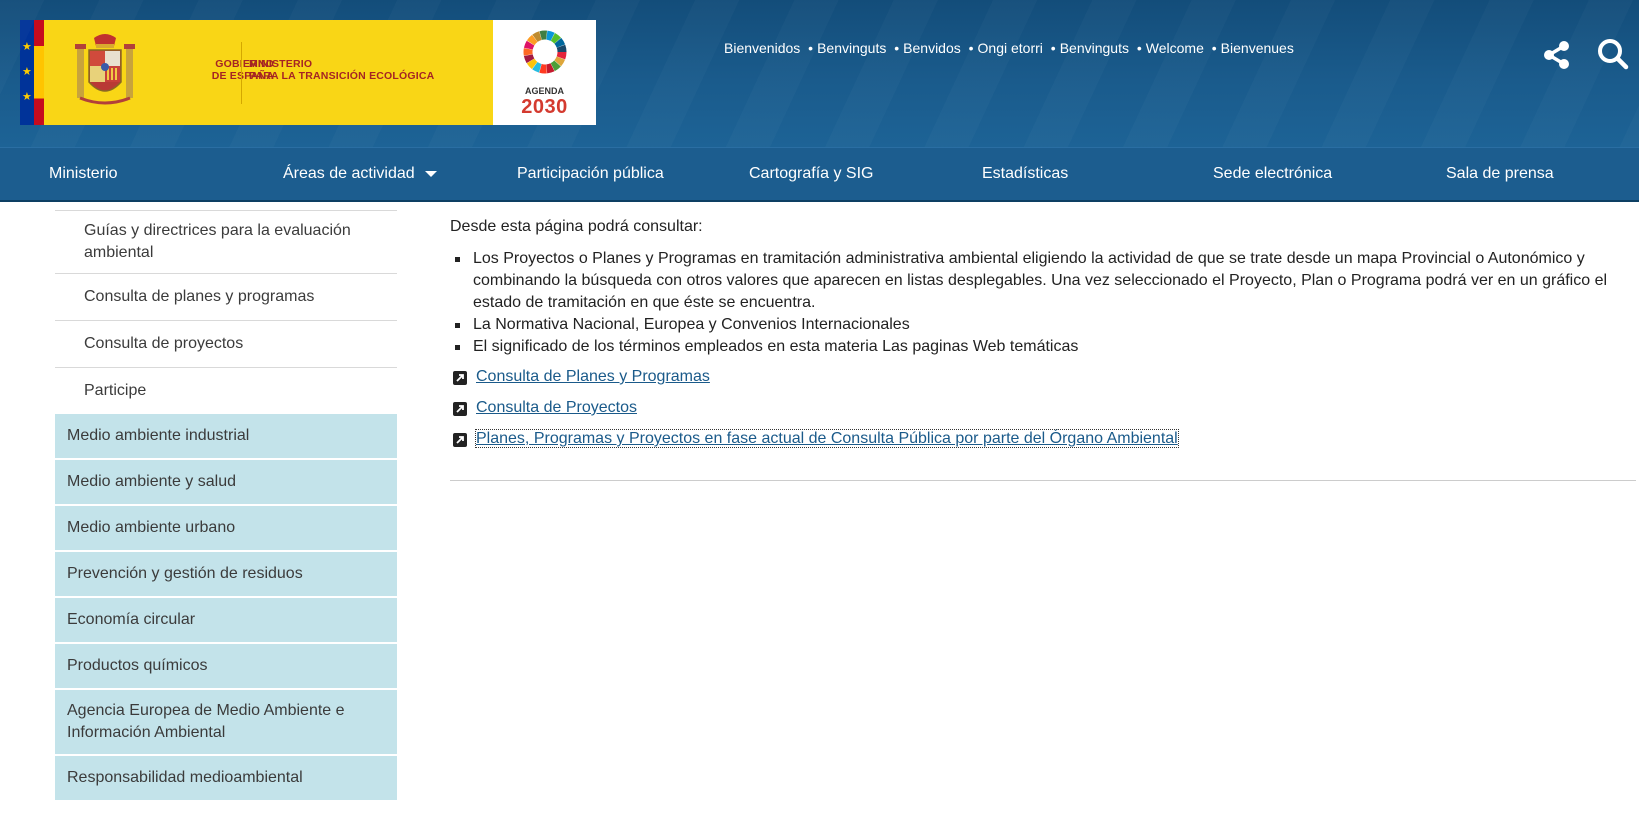 The width and height of the screenshot is (1639, 823). I want to click on sidebar-subitem-consulta-planes: Consulta de planes y programas, so click(226, 297).